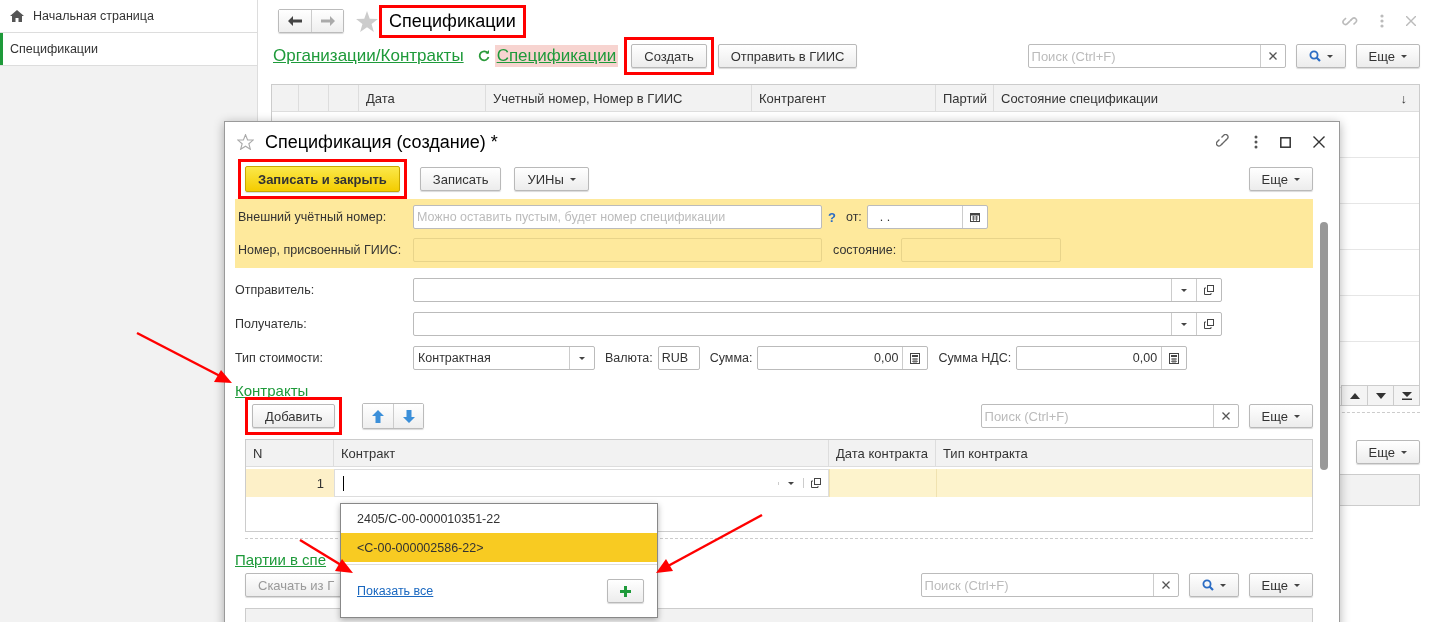 The image size is (1438, 622). Describe the element at coordinates (280, 358) in the screenshot. I see `field-label: Тип стоимости:` at that location.